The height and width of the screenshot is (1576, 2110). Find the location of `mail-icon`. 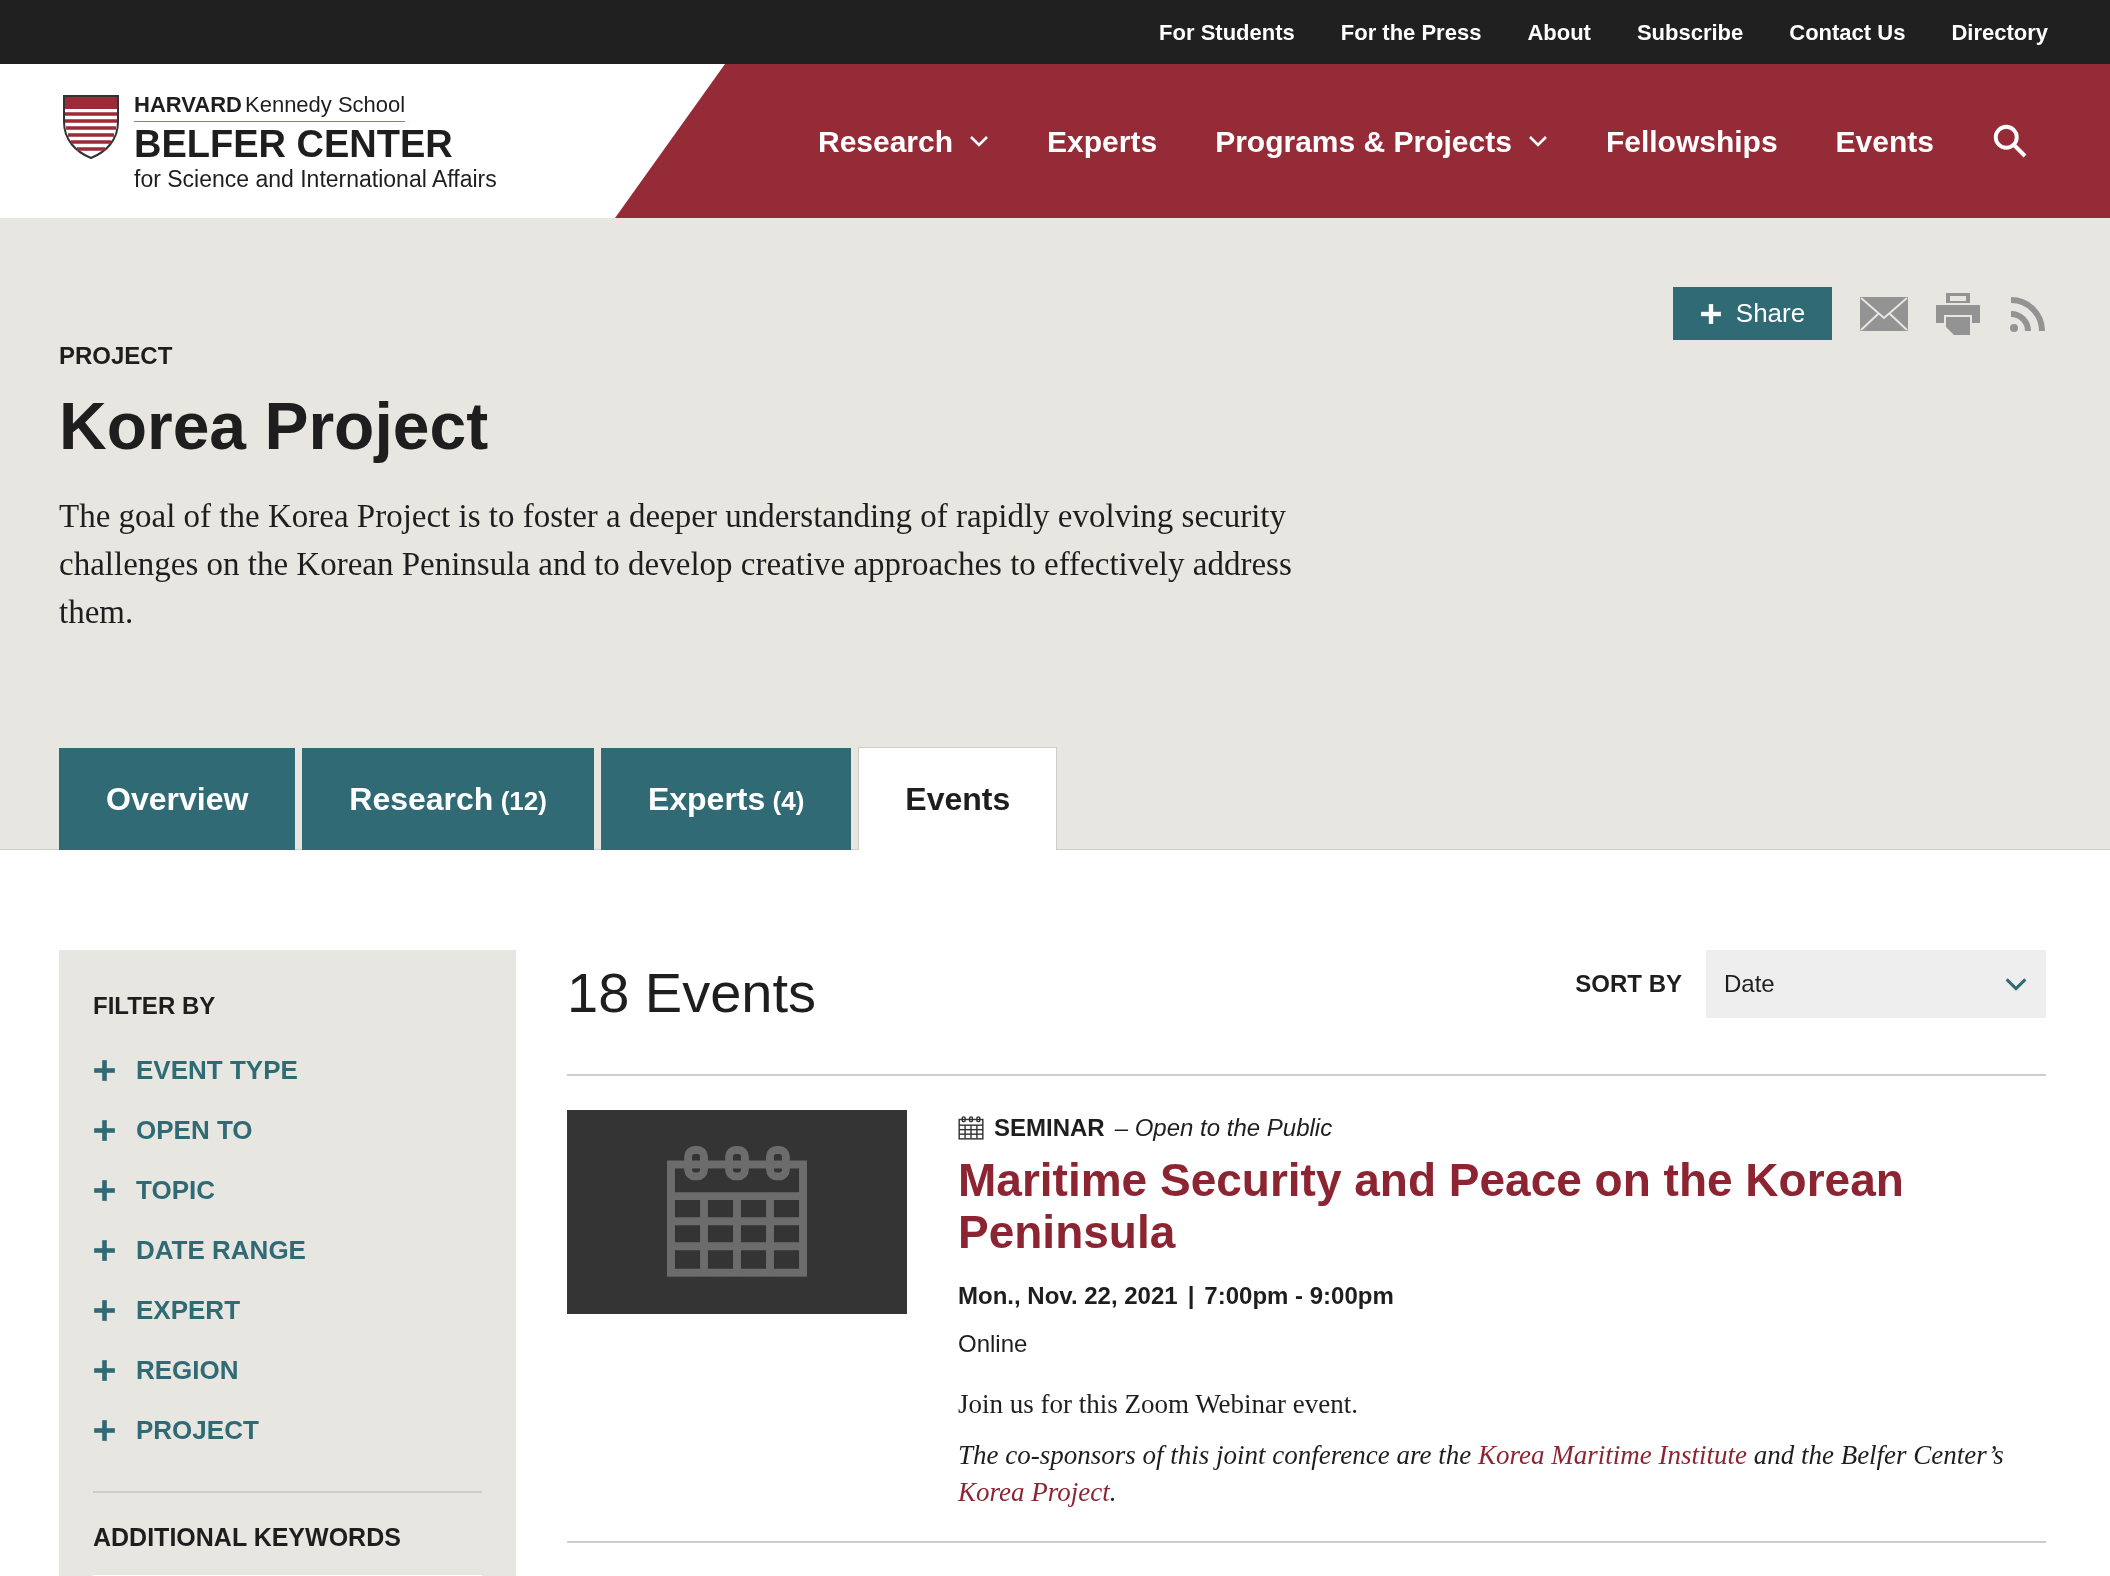

mail-icon is located at coordinates (1884, 313).